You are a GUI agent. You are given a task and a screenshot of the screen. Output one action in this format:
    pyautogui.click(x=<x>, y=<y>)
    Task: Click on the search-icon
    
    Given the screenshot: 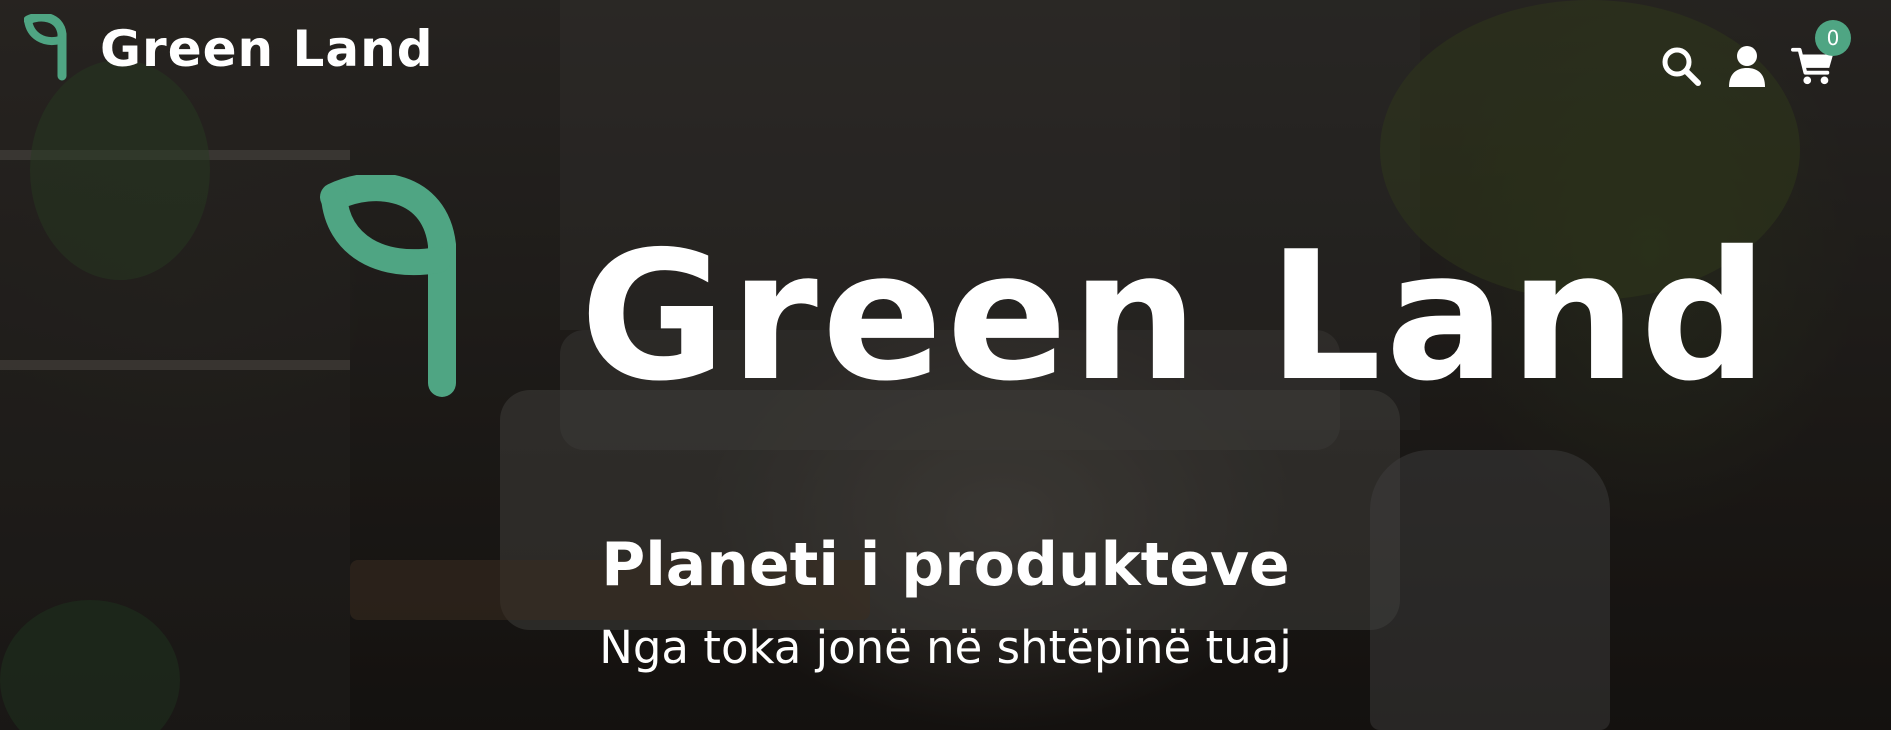 What is the action you would take?
    pyautogui.click(x=1681, y=66)
    